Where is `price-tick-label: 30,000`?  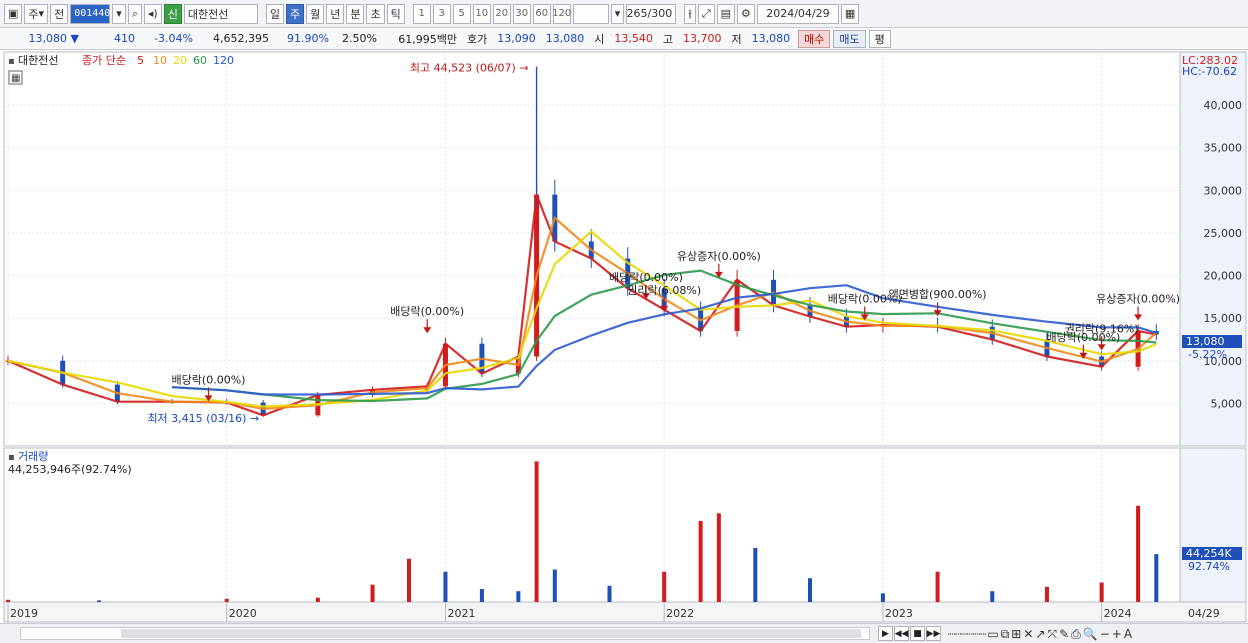
price-tick-label: 30,000 is located at coordinates (1223, 190).